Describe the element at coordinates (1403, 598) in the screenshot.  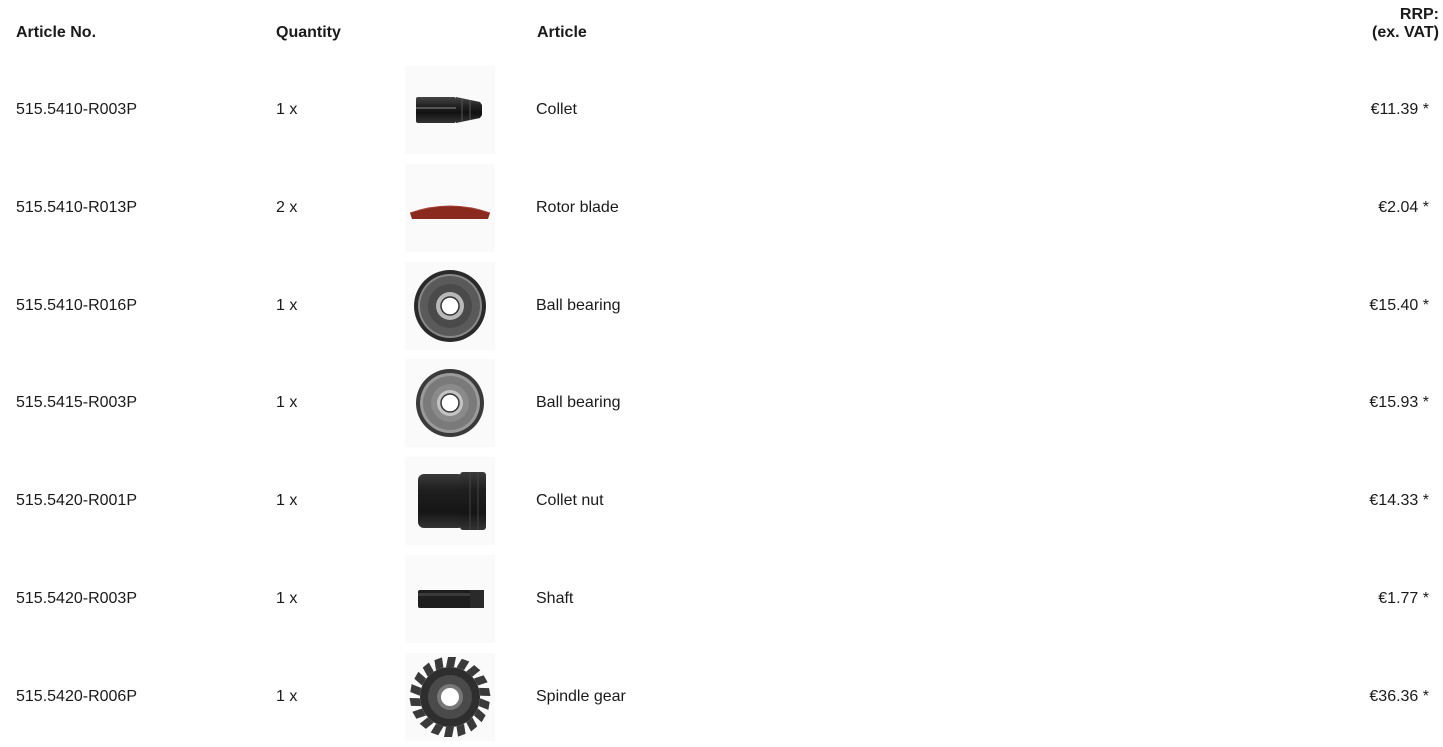
I see `price: €1.77 *` at that location.